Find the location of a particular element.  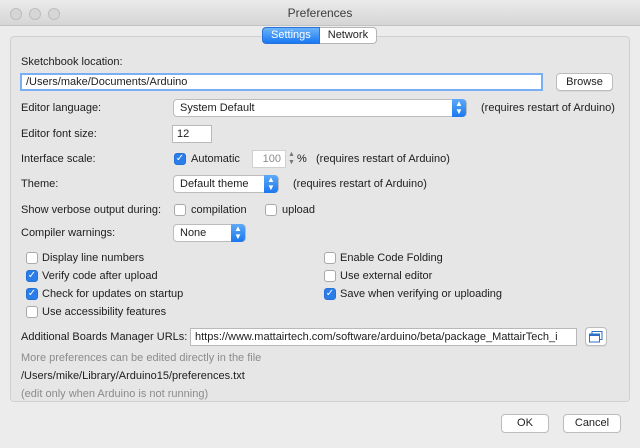

save-on-verify-label: Save when verifying or uploading is located at coordinates (421, 294).